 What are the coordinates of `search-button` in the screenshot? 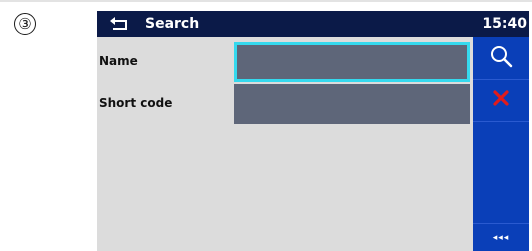 It's located at (501, 58).